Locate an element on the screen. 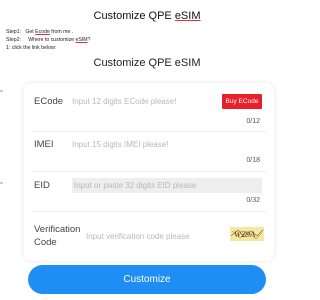 This screenshot has height=300, width=320. form-title: Customize QPE eSIM is located at coordinates (147, 63).